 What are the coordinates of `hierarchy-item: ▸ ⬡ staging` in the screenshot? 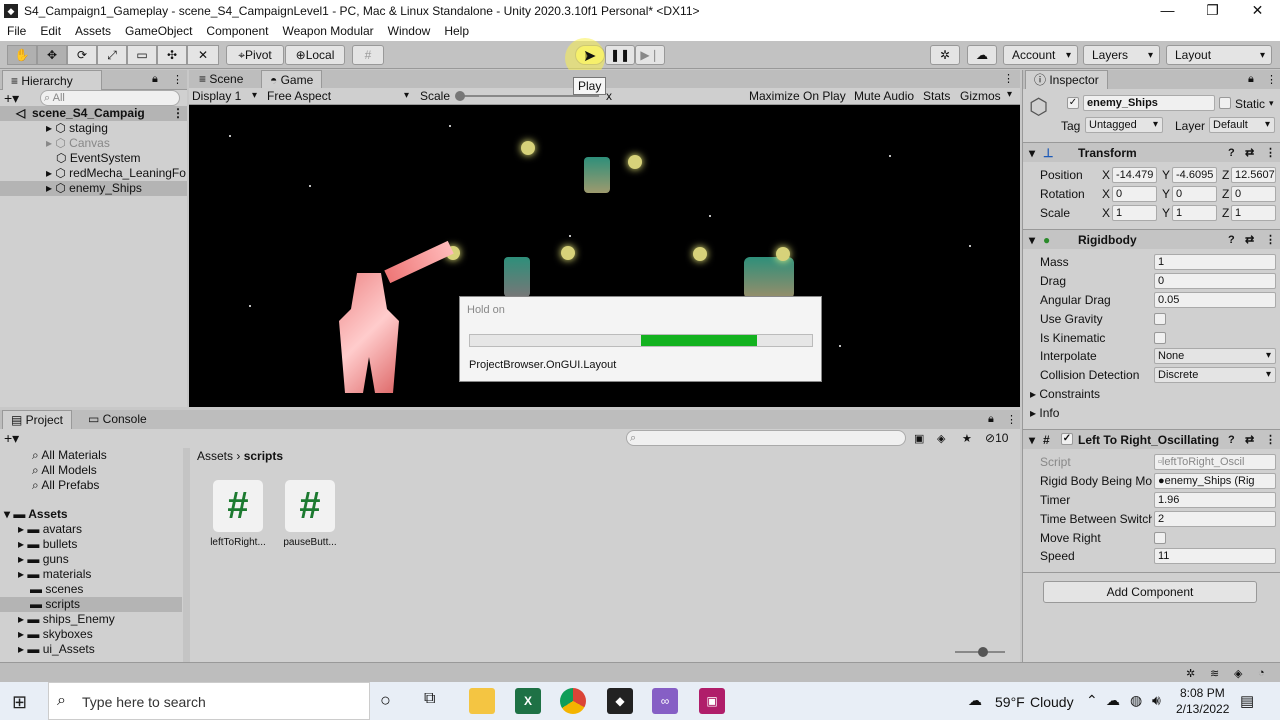 It's located at (77, 128).